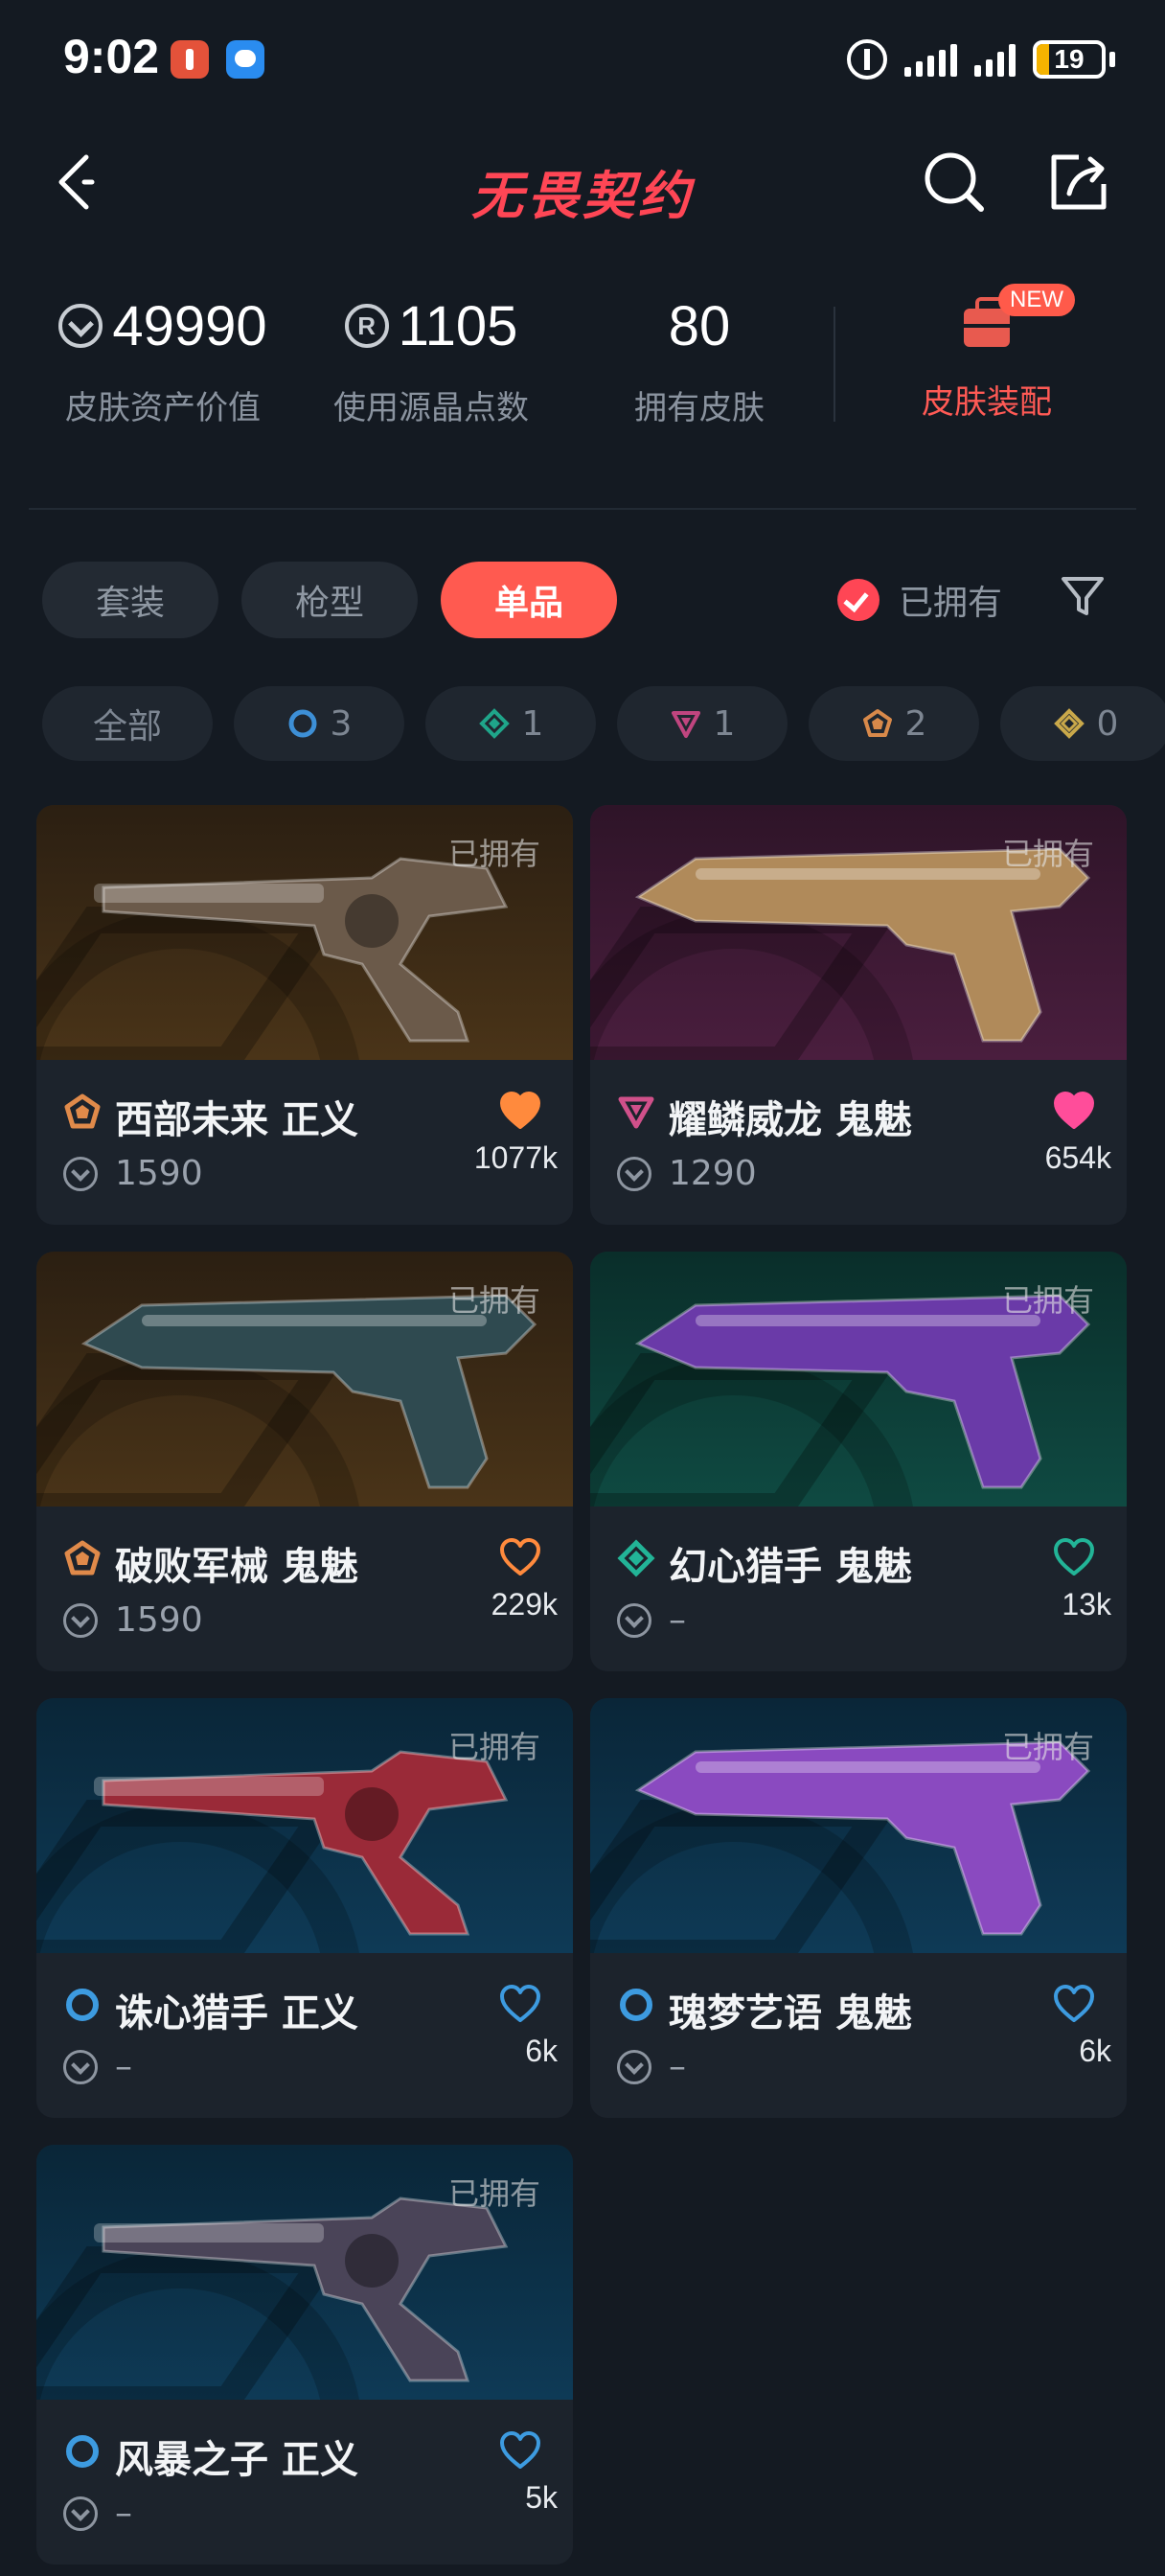 This screenshot has height=2576, width=1165. I want to click on tab-weapon-type: 枪型, so click(329, 600).